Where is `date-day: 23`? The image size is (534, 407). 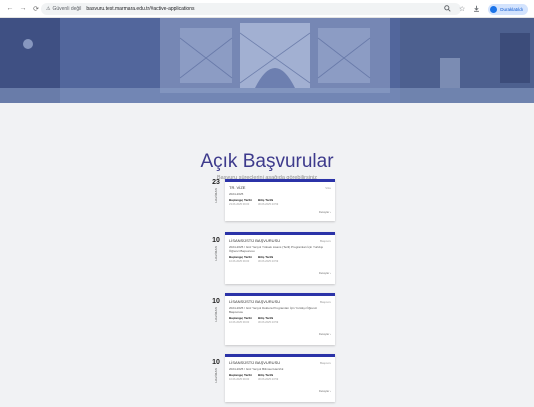
date-day: 23 is located at coordinates (216, 182).